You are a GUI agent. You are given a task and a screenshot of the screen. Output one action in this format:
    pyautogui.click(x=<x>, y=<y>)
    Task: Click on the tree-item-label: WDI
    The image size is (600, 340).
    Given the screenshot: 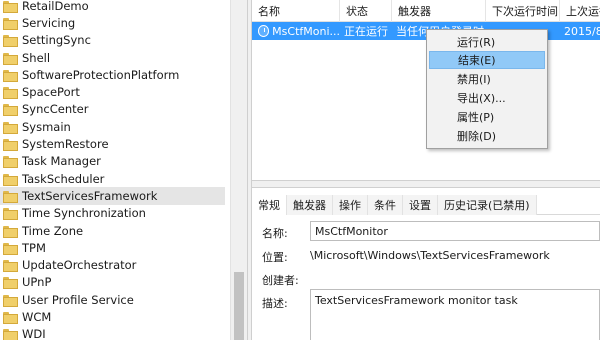 What is the action you would take?
    pyautogui.click(x=34, y=333)
    